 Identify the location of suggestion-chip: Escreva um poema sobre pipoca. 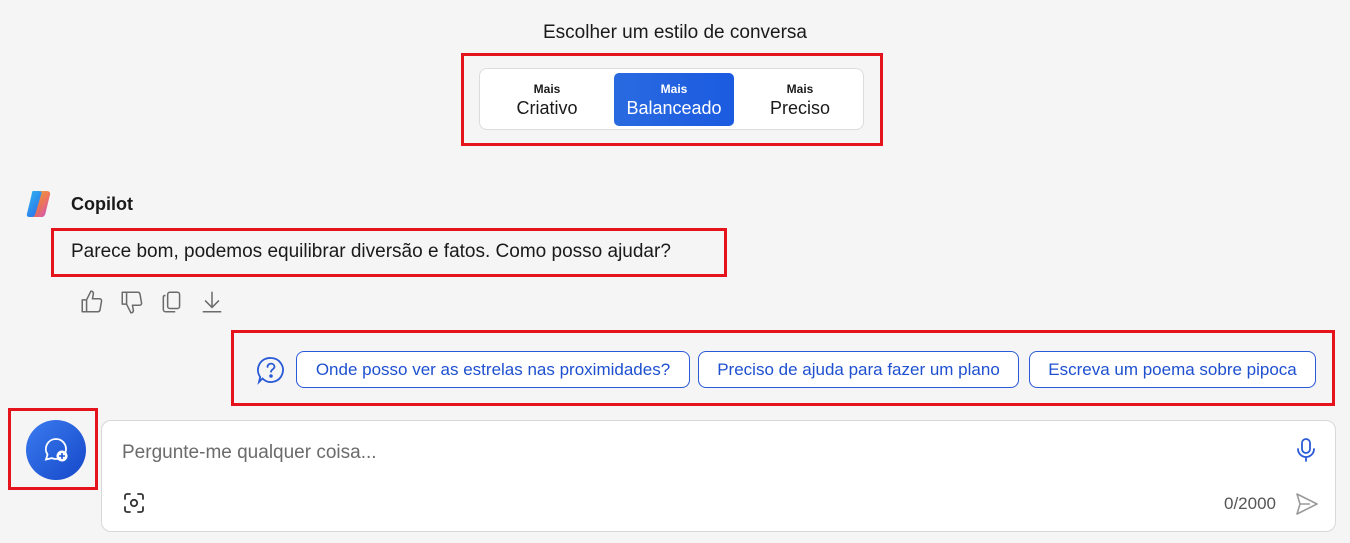
(1172, 369).